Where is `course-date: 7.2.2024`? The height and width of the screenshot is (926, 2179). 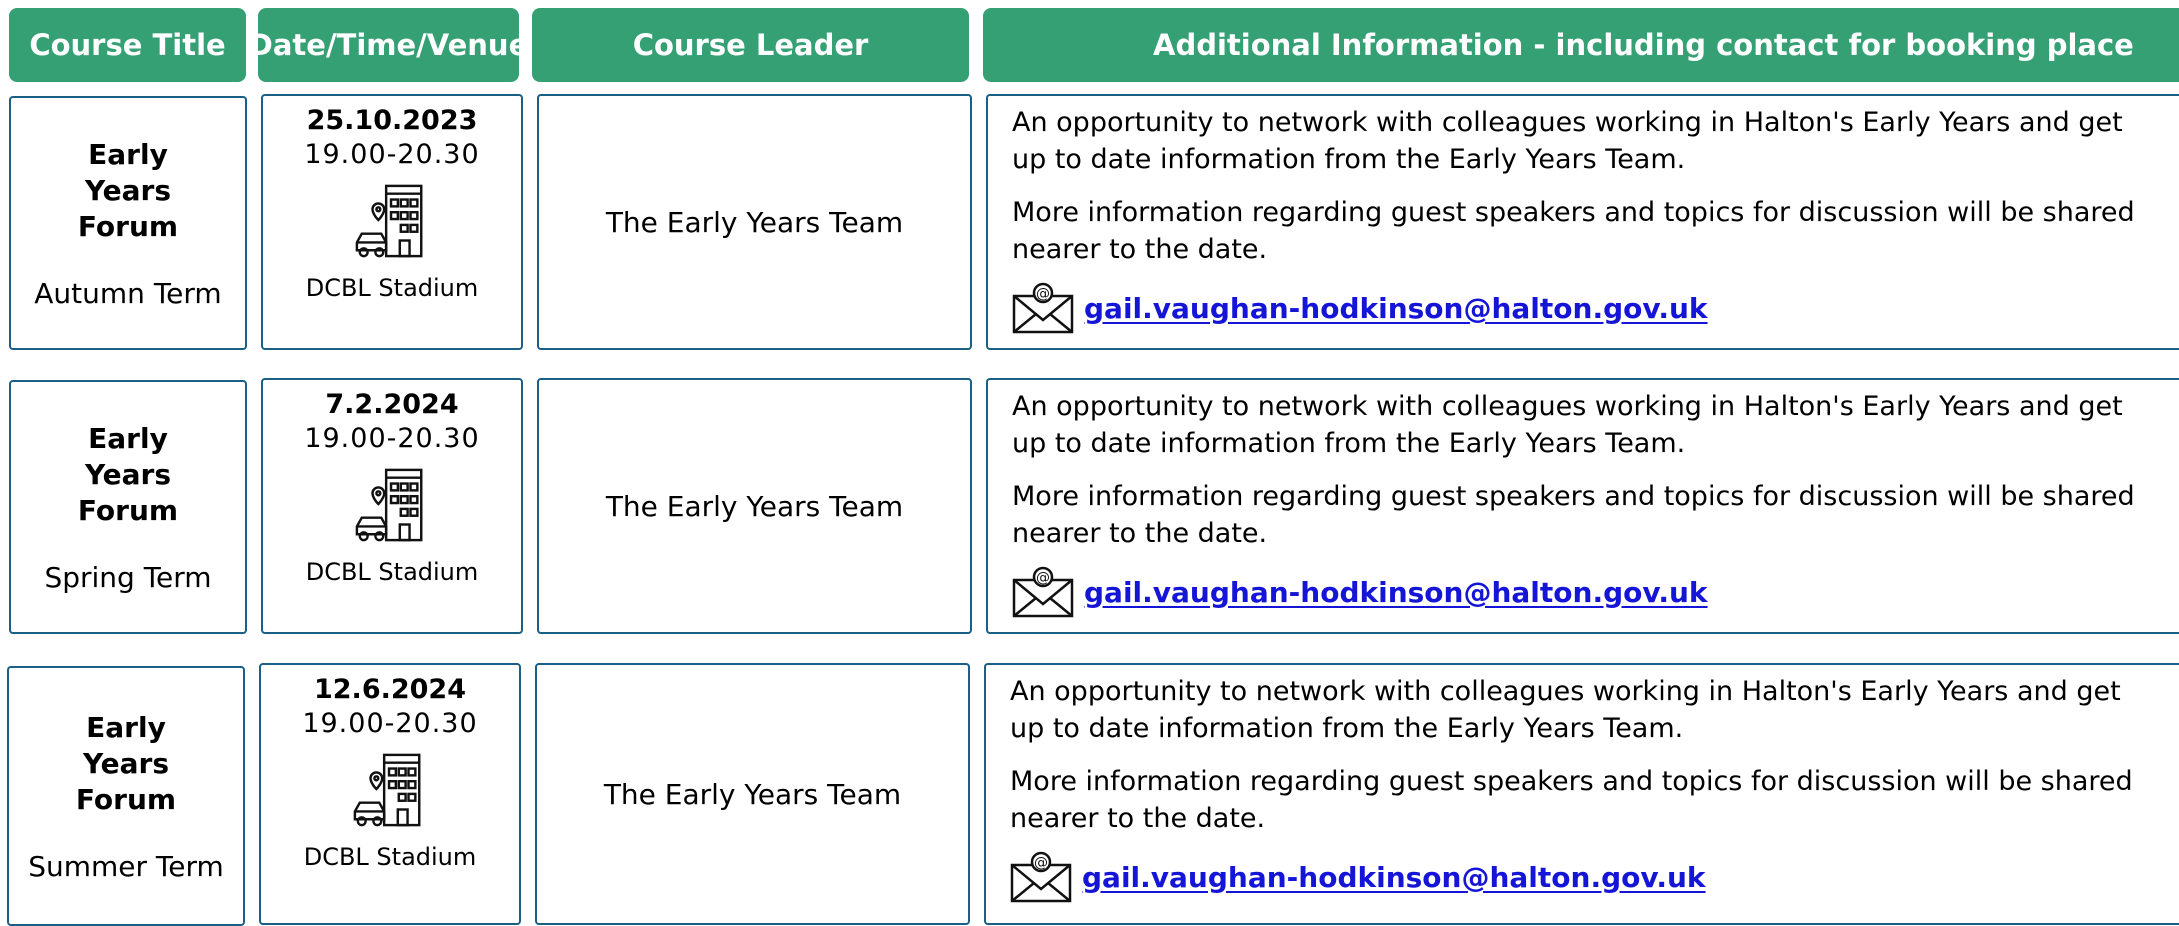
course-date: 7.2.2024 is located at coordinates (392, 404).